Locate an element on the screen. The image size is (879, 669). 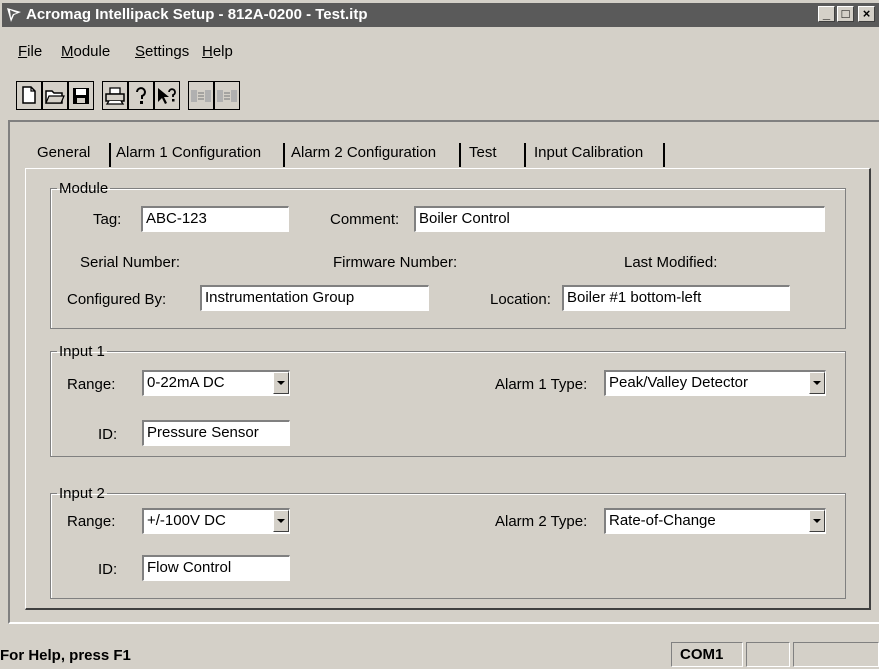
upload-button is located at coordinates (227, 95).